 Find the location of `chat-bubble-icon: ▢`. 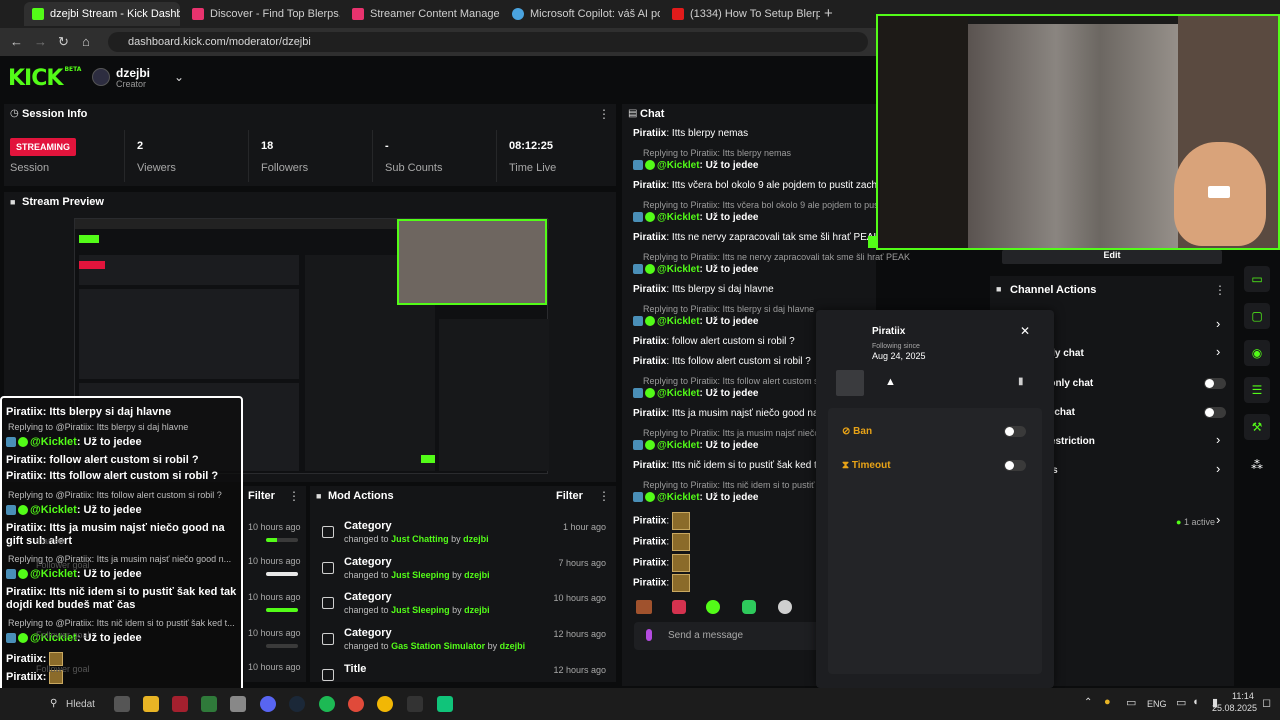

chat-bubble-icon: ▢ is located at coordinates (1257, 316).